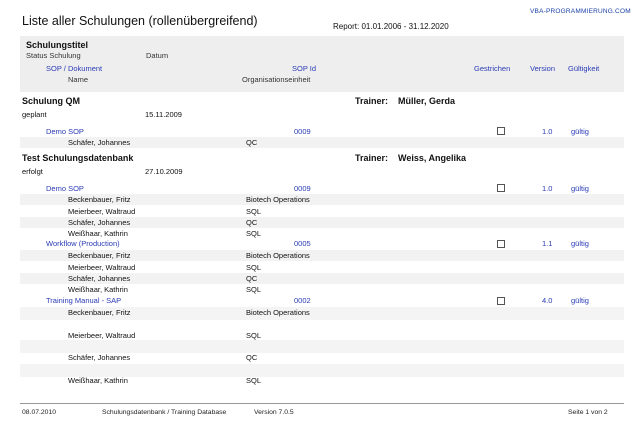 The width and height of the screenshot is (644, 429). Describe the element at coordinates (163, 114) in the screenshot. I see `training-date: 15.11.2009` at that location.